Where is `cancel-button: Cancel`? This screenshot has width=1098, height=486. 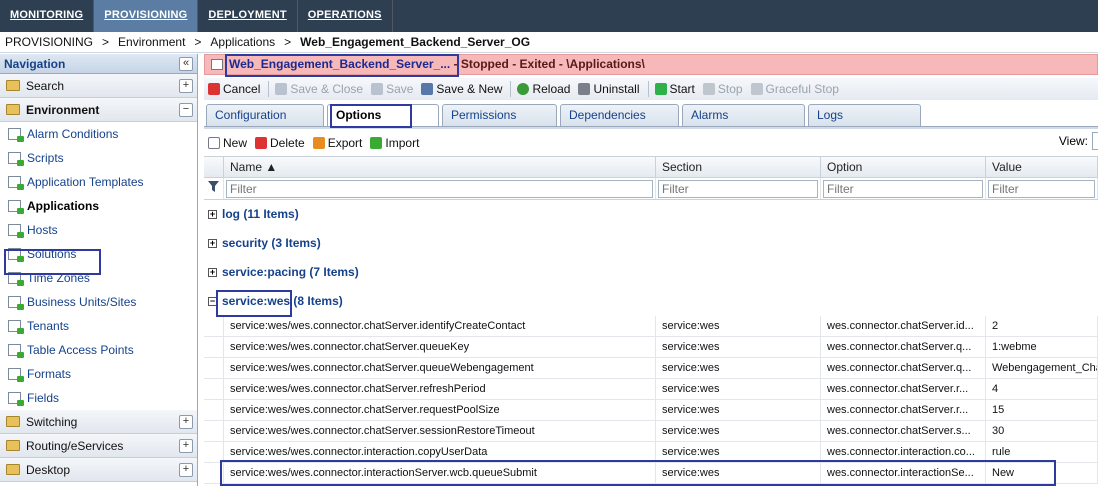 cancel-button: Cancel is located at coordinates (234, 89).